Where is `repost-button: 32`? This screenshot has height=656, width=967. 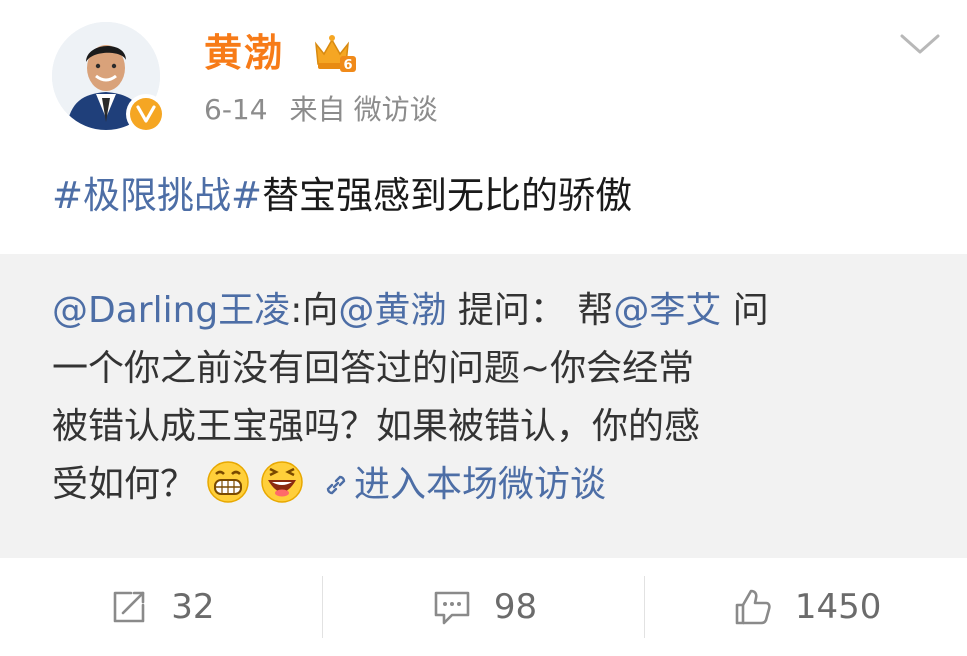
repost-button: 32 is located at coordinates (161, 607).